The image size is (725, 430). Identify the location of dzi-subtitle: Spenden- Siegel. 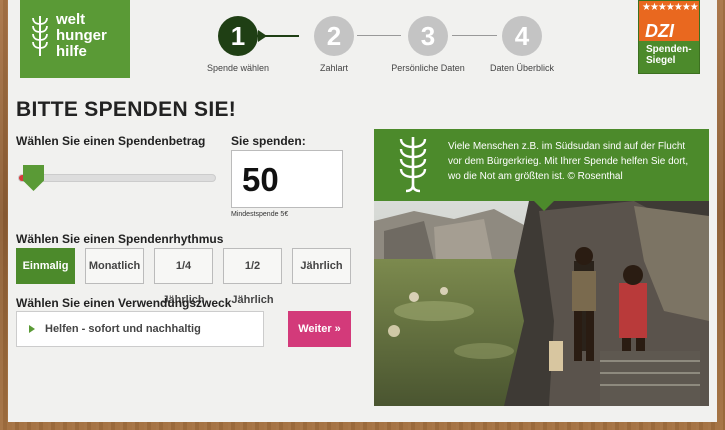
(669, 53).